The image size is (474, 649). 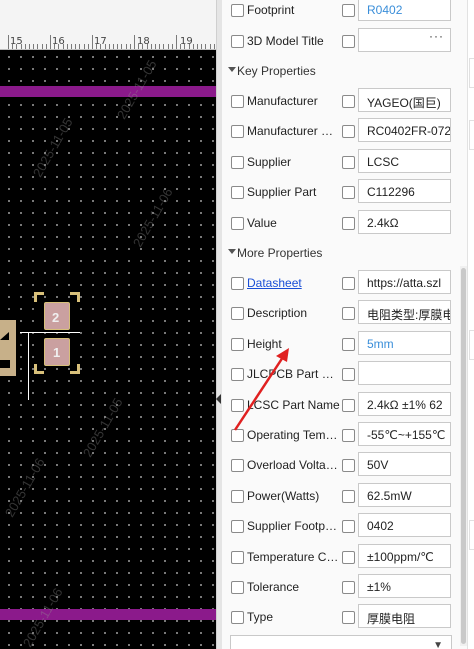 What do you see at coordinates (261, 389) in the screenshot?
I see `annotation-arrow` at bounding box center [261, 389].